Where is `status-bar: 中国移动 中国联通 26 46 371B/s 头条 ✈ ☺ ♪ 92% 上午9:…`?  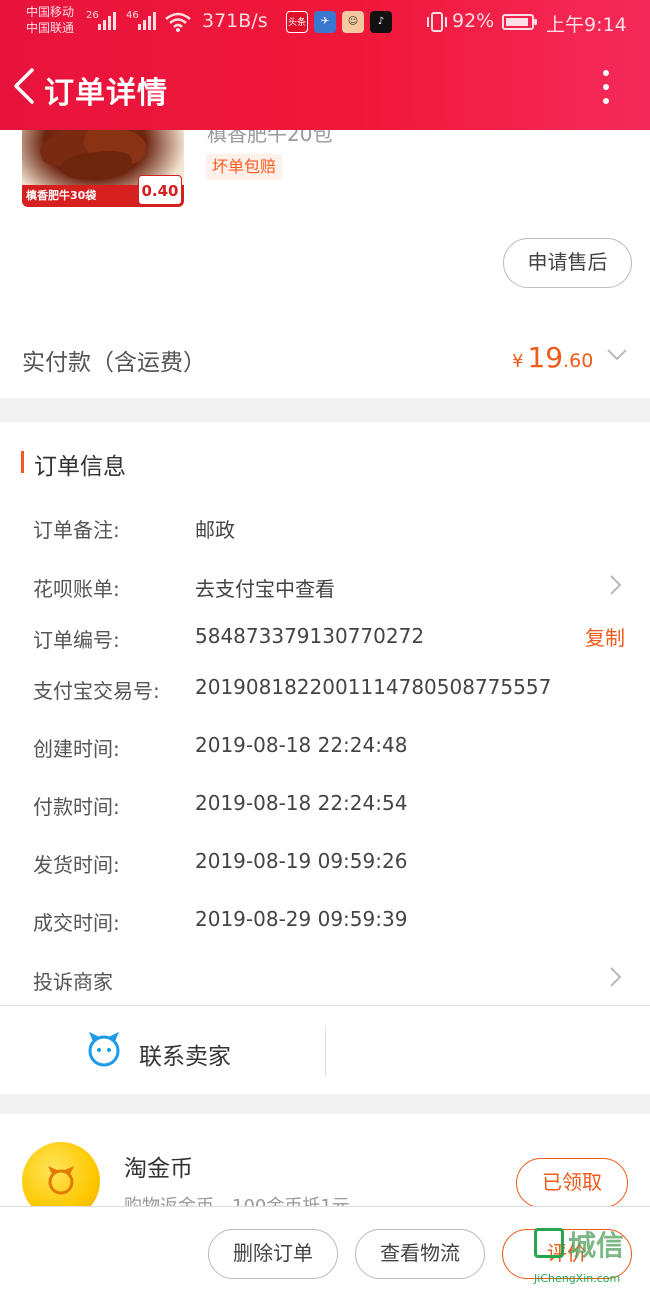
status-bar: 中国移动 中国联通 26 46 371B/s 头条 ✈ ☺ ♪ 92% 上午9:… is located at coordinates (325, 22).